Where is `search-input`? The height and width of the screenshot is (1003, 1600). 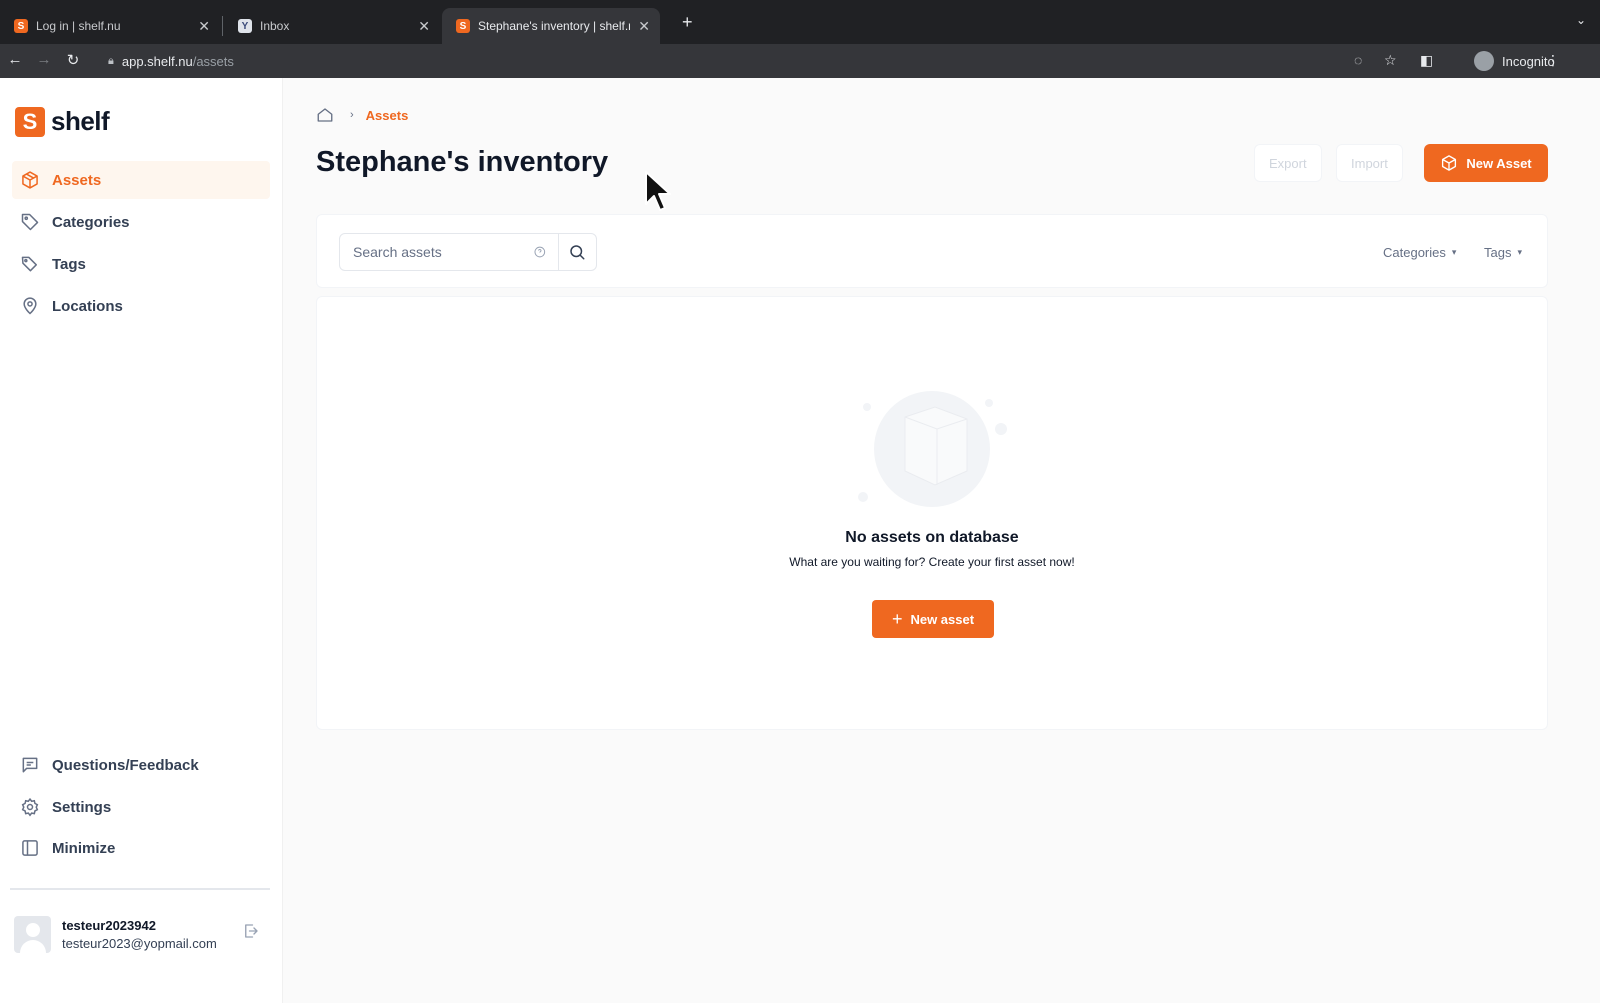 search-input is located at coordinates (437, 252).